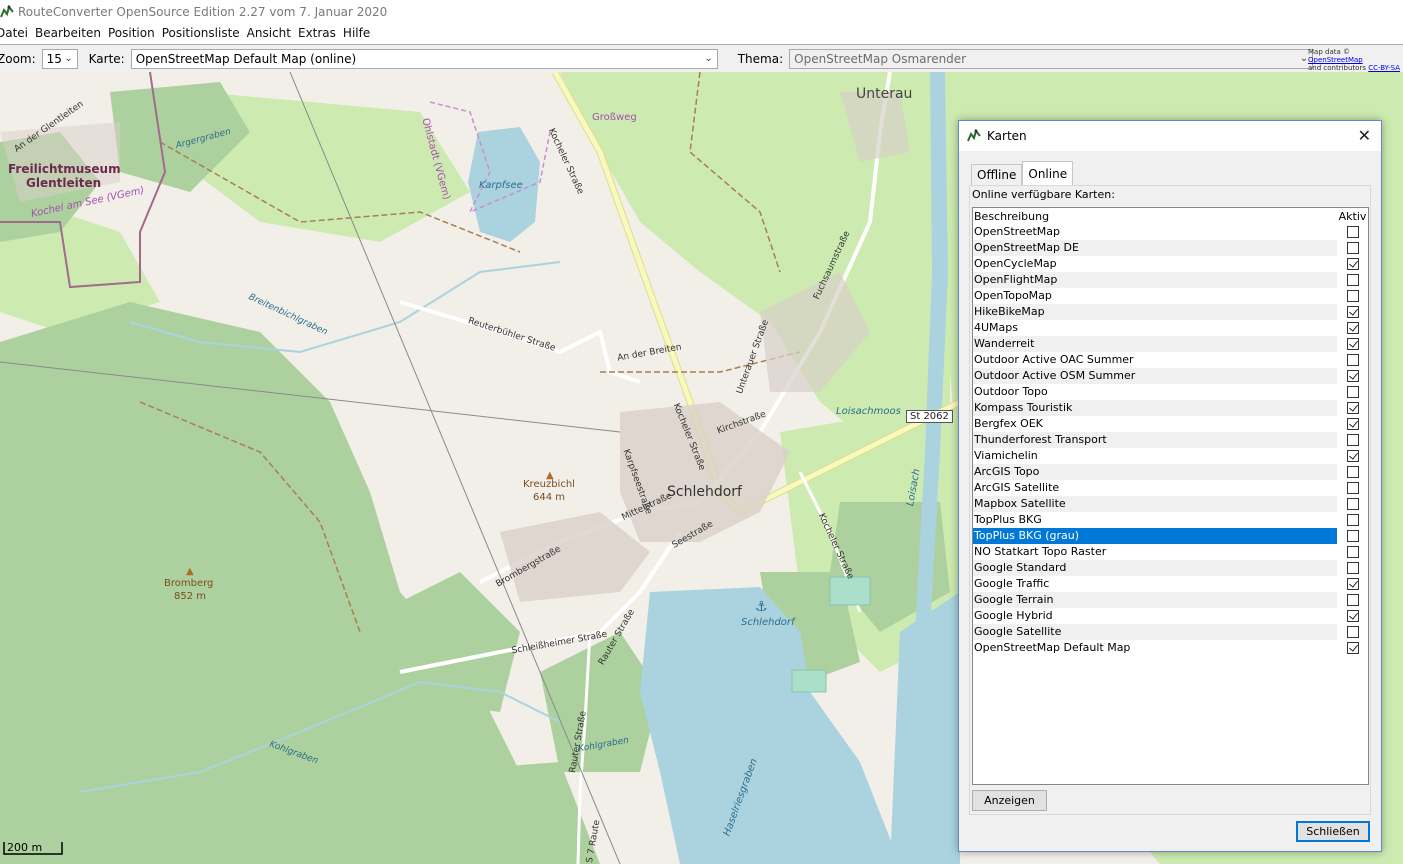  What do you see at coordinates (997, 174) in the screenshot?
I see `tab-offline: Offline` at bounding box center [997, 174].